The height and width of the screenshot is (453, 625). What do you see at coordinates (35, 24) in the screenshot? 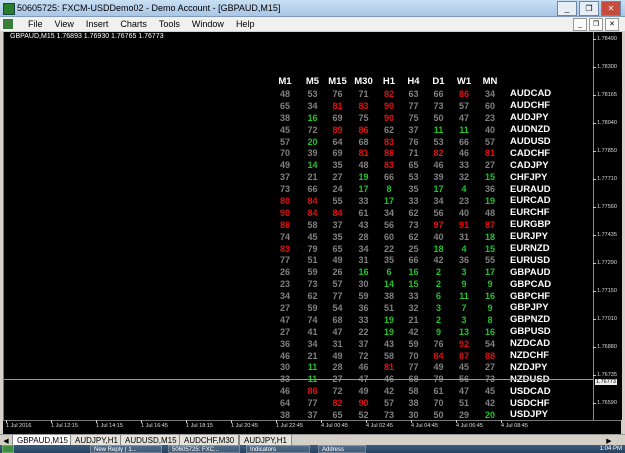
I see `menu-file: File` at bounding box center [35, 24].